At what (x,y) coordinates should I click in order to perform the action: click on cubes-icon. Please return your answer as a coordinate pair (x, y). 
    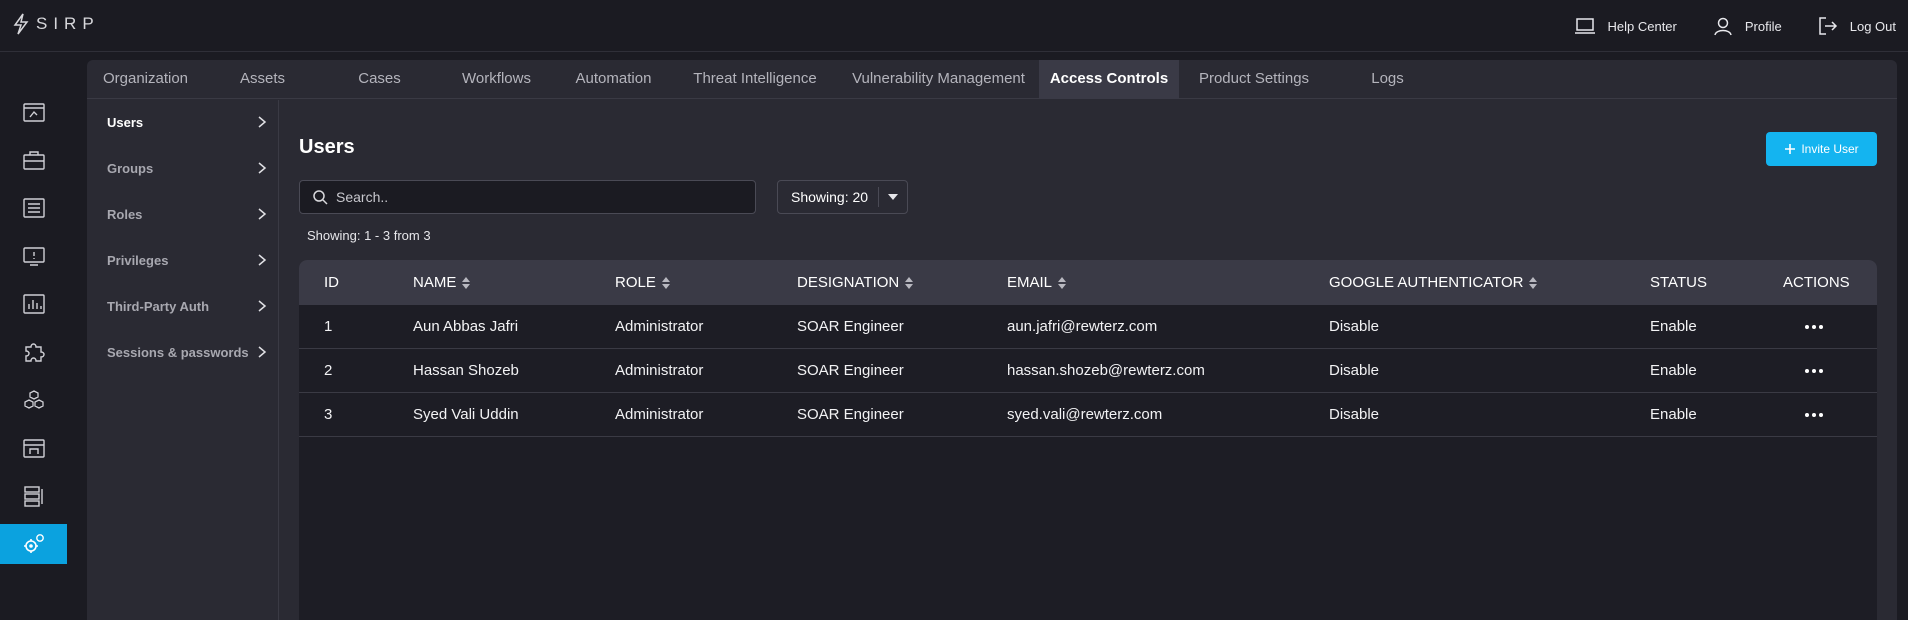
    Looking at the image, I should click on (33, 399).